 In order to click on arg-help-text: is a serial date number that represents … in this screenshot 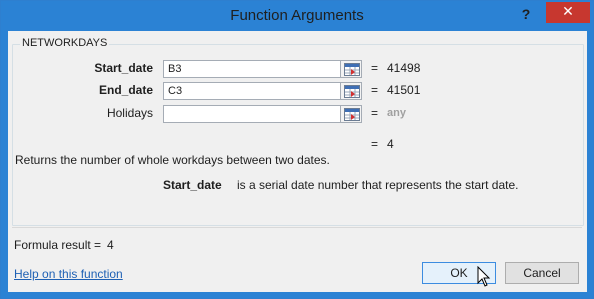, I will do `click(378, 185)`.